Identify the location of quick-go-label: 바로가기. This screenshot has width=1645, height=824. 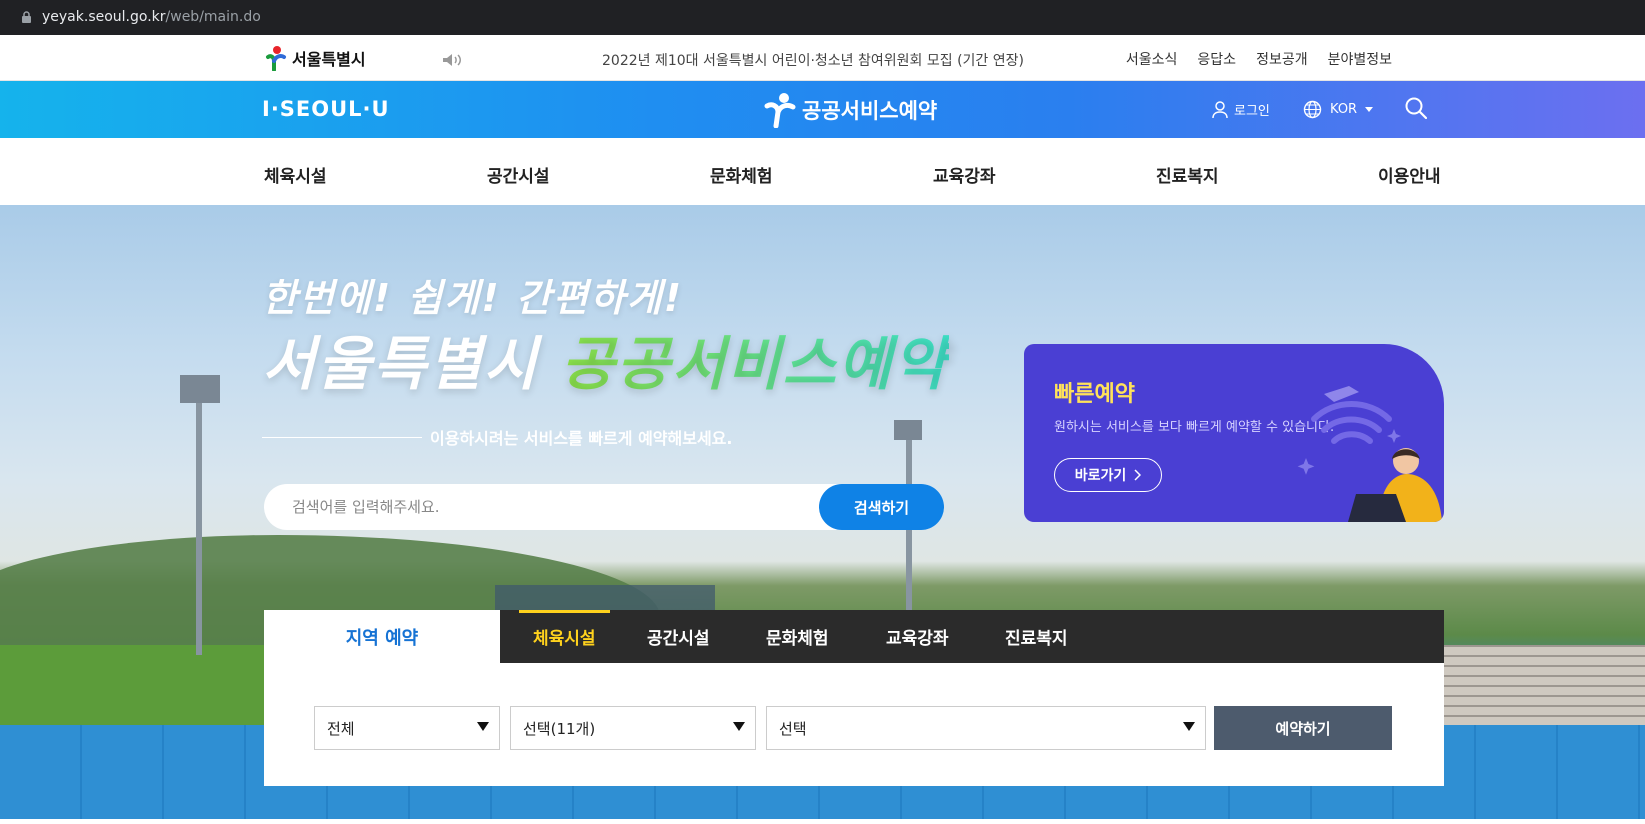
(1100, 476).